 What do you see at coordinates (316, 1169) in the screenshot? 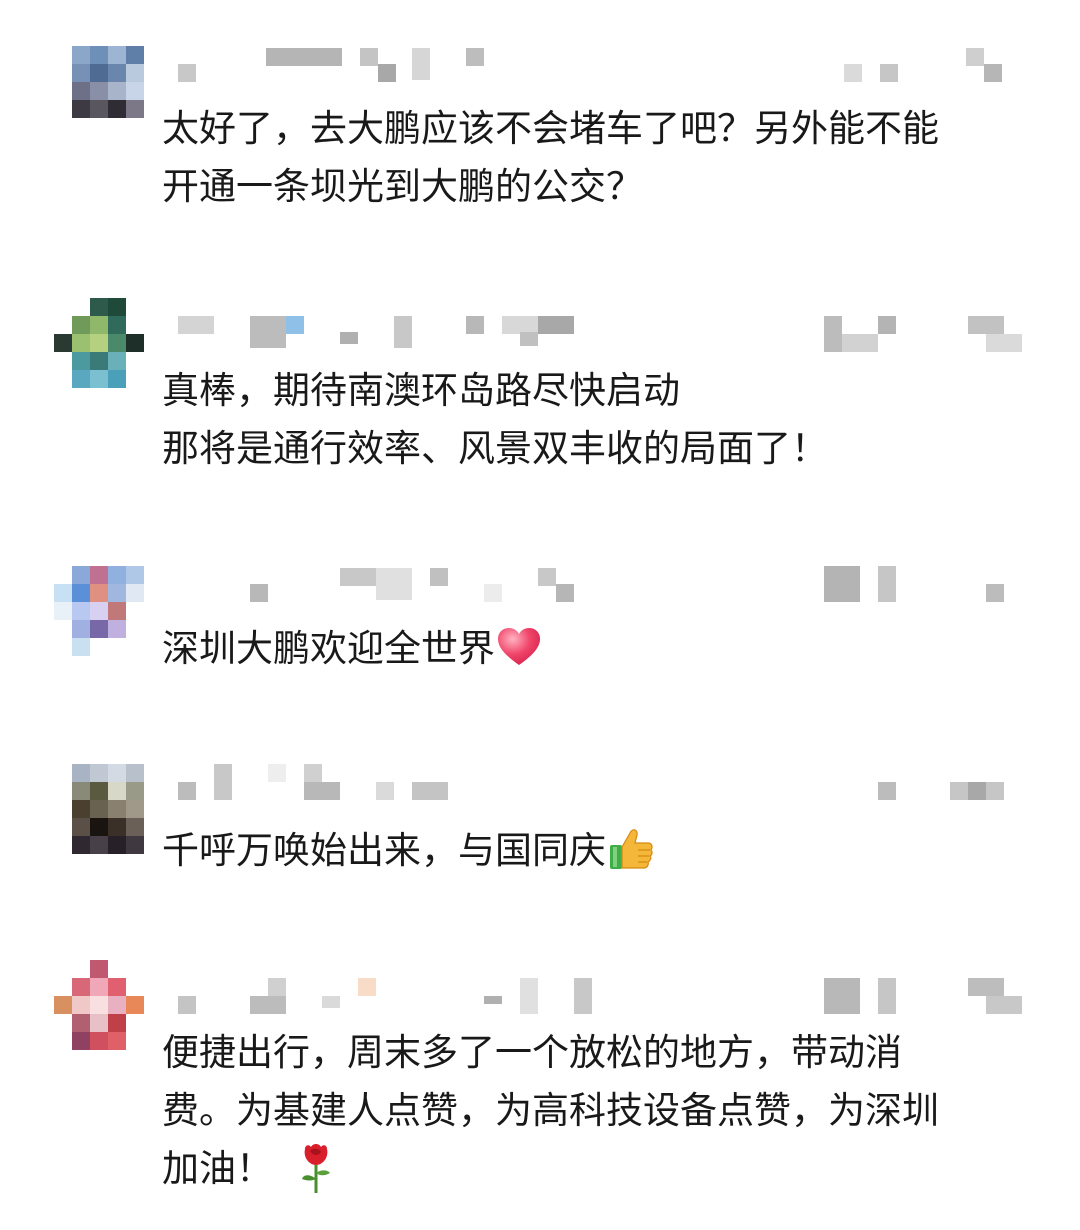
I see `rose-icon` at bounding box center [316, 1169].